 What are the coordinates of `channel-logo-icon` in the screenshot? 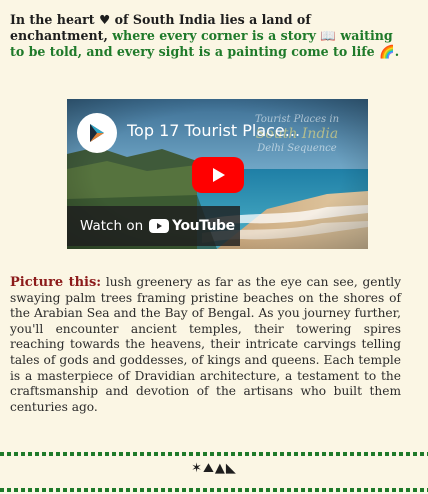 It's located at (97, 133).